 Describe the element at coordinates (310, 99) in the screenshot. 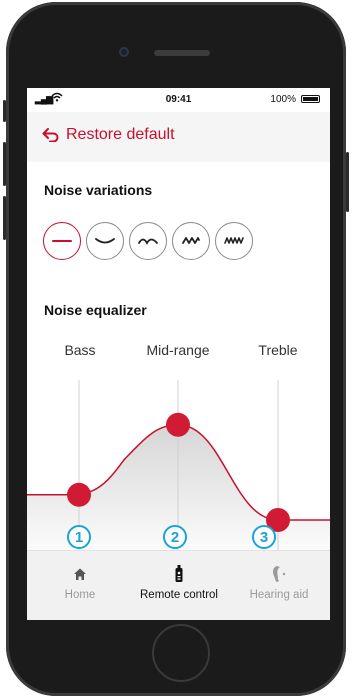

I see `battery-icon` at that location.